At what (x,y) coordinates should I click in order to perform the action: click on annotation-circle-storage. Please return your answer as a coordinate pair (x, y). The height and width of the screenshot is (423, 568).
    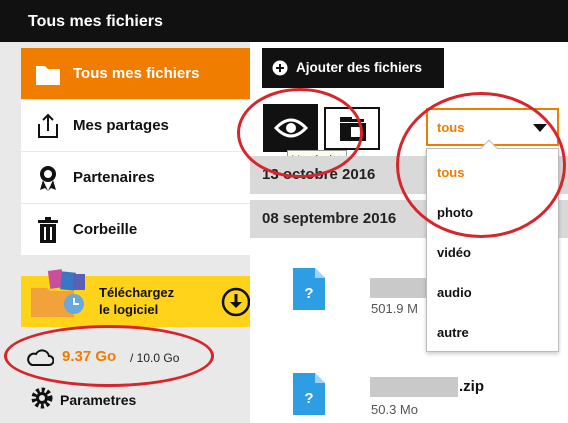
    Looking at the image, I should click on (109, 356).